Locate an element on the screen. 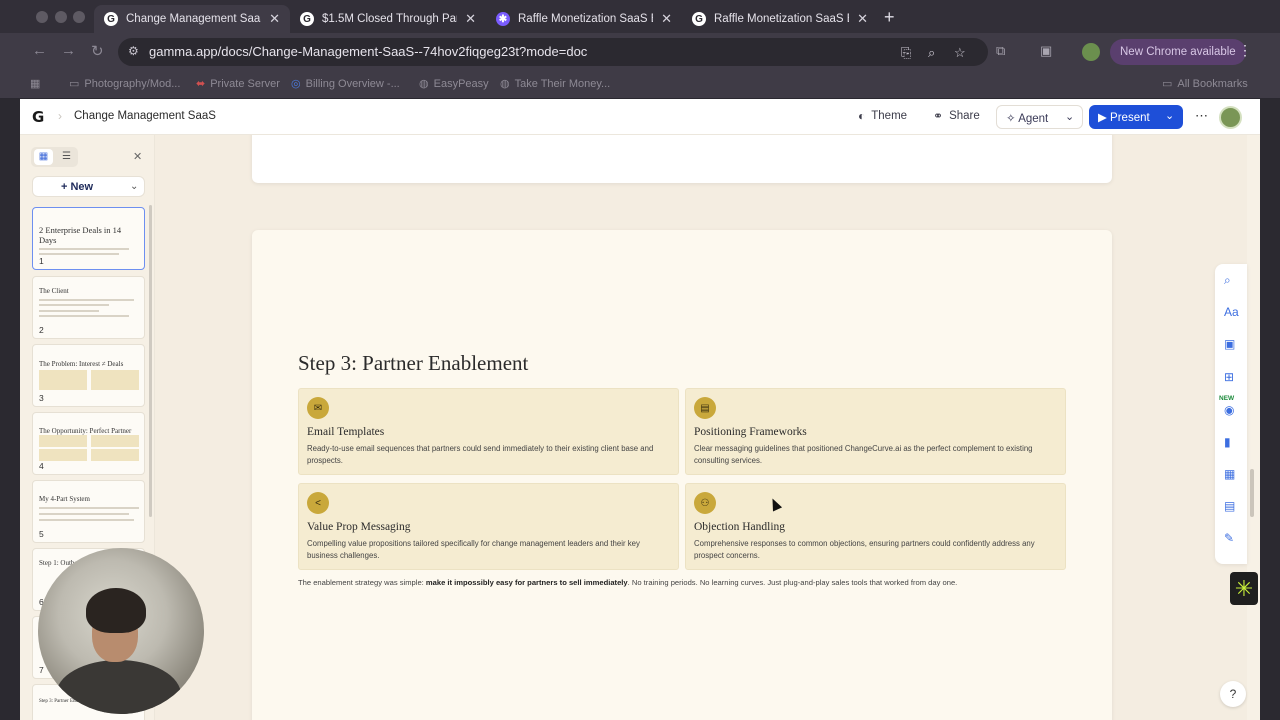 The image size is (1280, 720). bookmark-private-server: ⬌ Private Server is located at coordinates (238, 84).